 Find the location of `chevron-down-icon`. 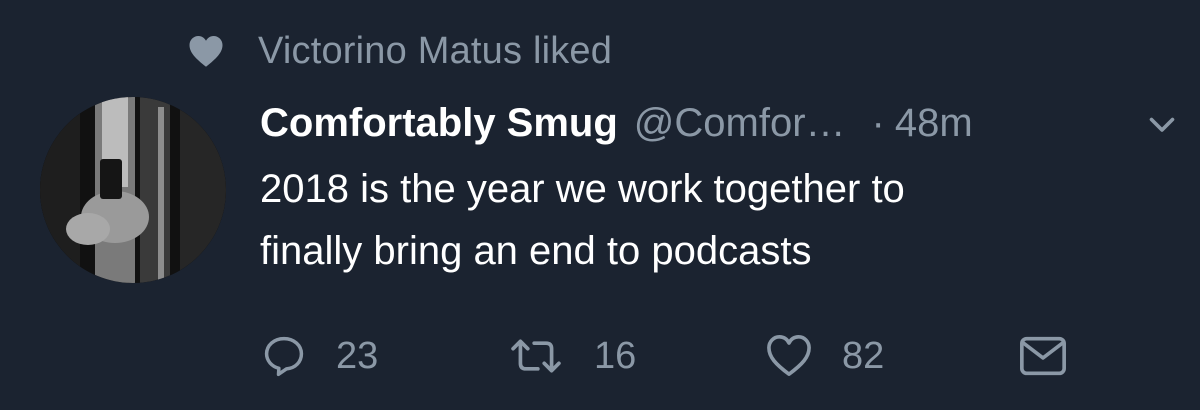

chevron-down-icon is located at coordinates (1162, 124).